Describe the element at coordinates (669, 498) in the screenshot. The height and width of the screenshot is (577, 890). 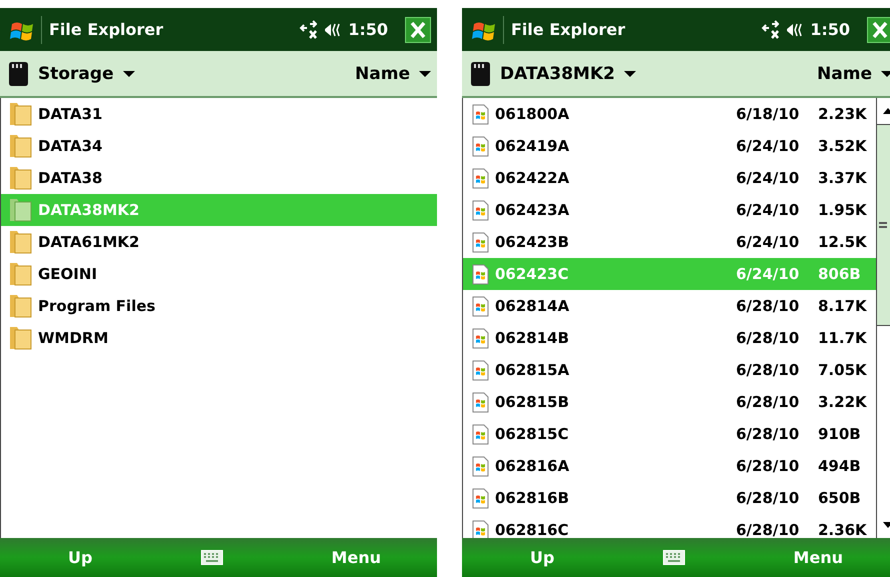
I see `file-item: 062816B 6/28/10 650B` at that location.